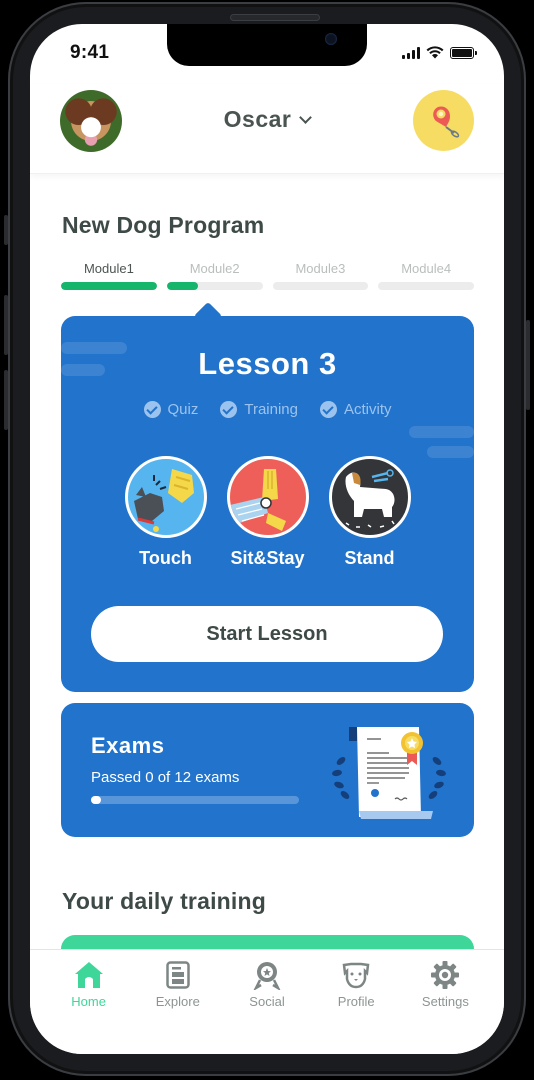 This screenshot has height=1080, width=534. What do you see at coordinates (165, 558) in the screenshot?
I see `skill-label: Touch` at bounding box center [165, 558].